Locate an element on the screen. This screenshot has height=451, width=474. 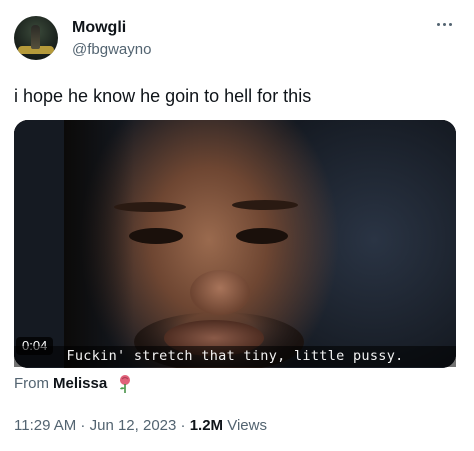
right-brow is located at coordinates (265, 205).